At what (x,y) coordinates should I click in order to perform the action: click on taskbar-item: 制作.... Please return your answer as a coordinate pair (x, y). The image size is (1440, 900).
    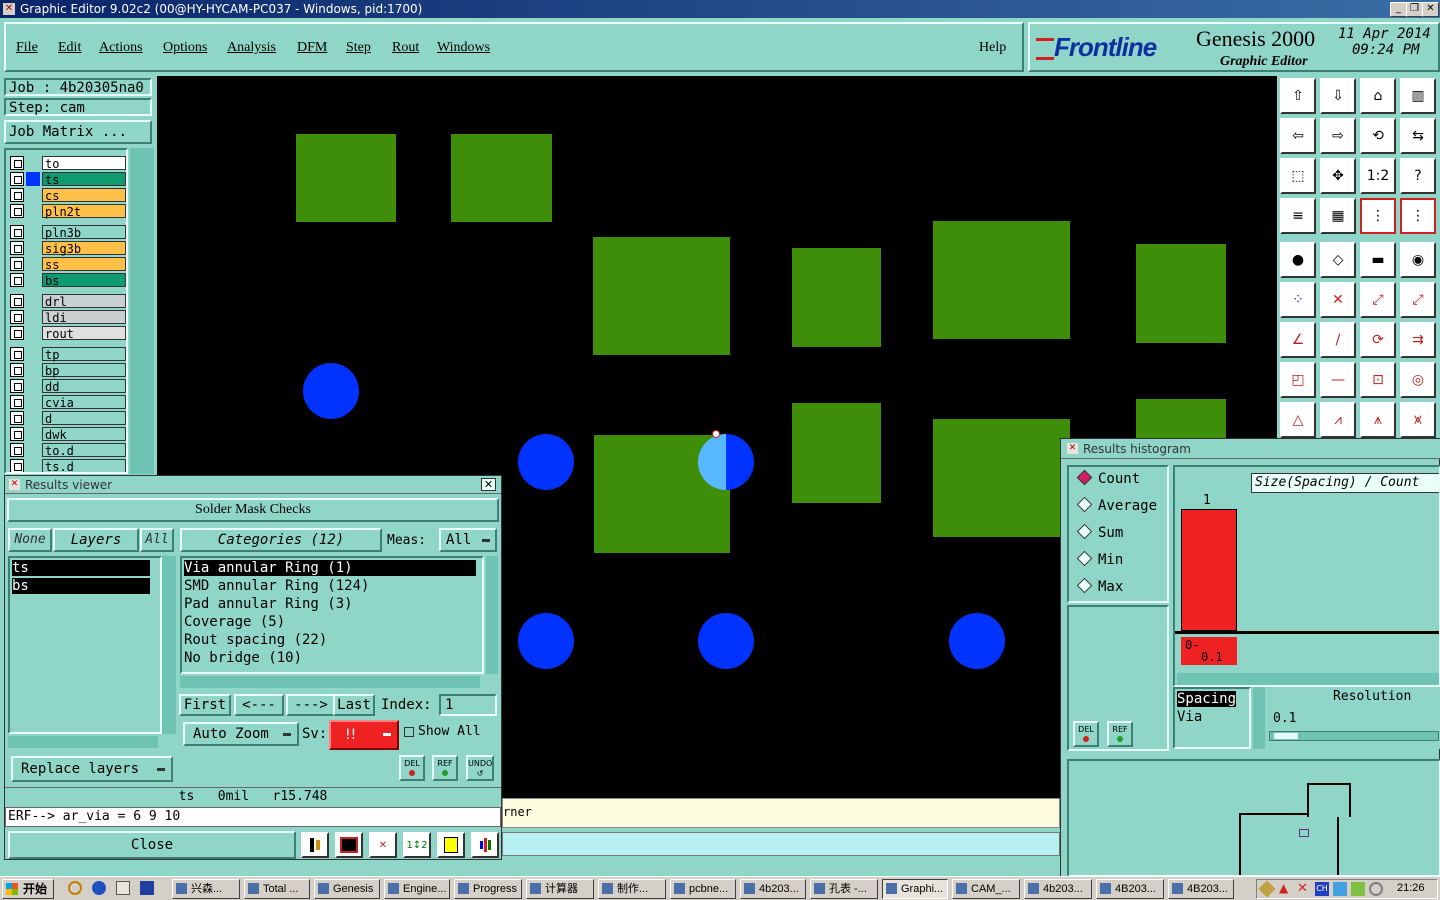
    Looking at the image, I should click on (632, 889).